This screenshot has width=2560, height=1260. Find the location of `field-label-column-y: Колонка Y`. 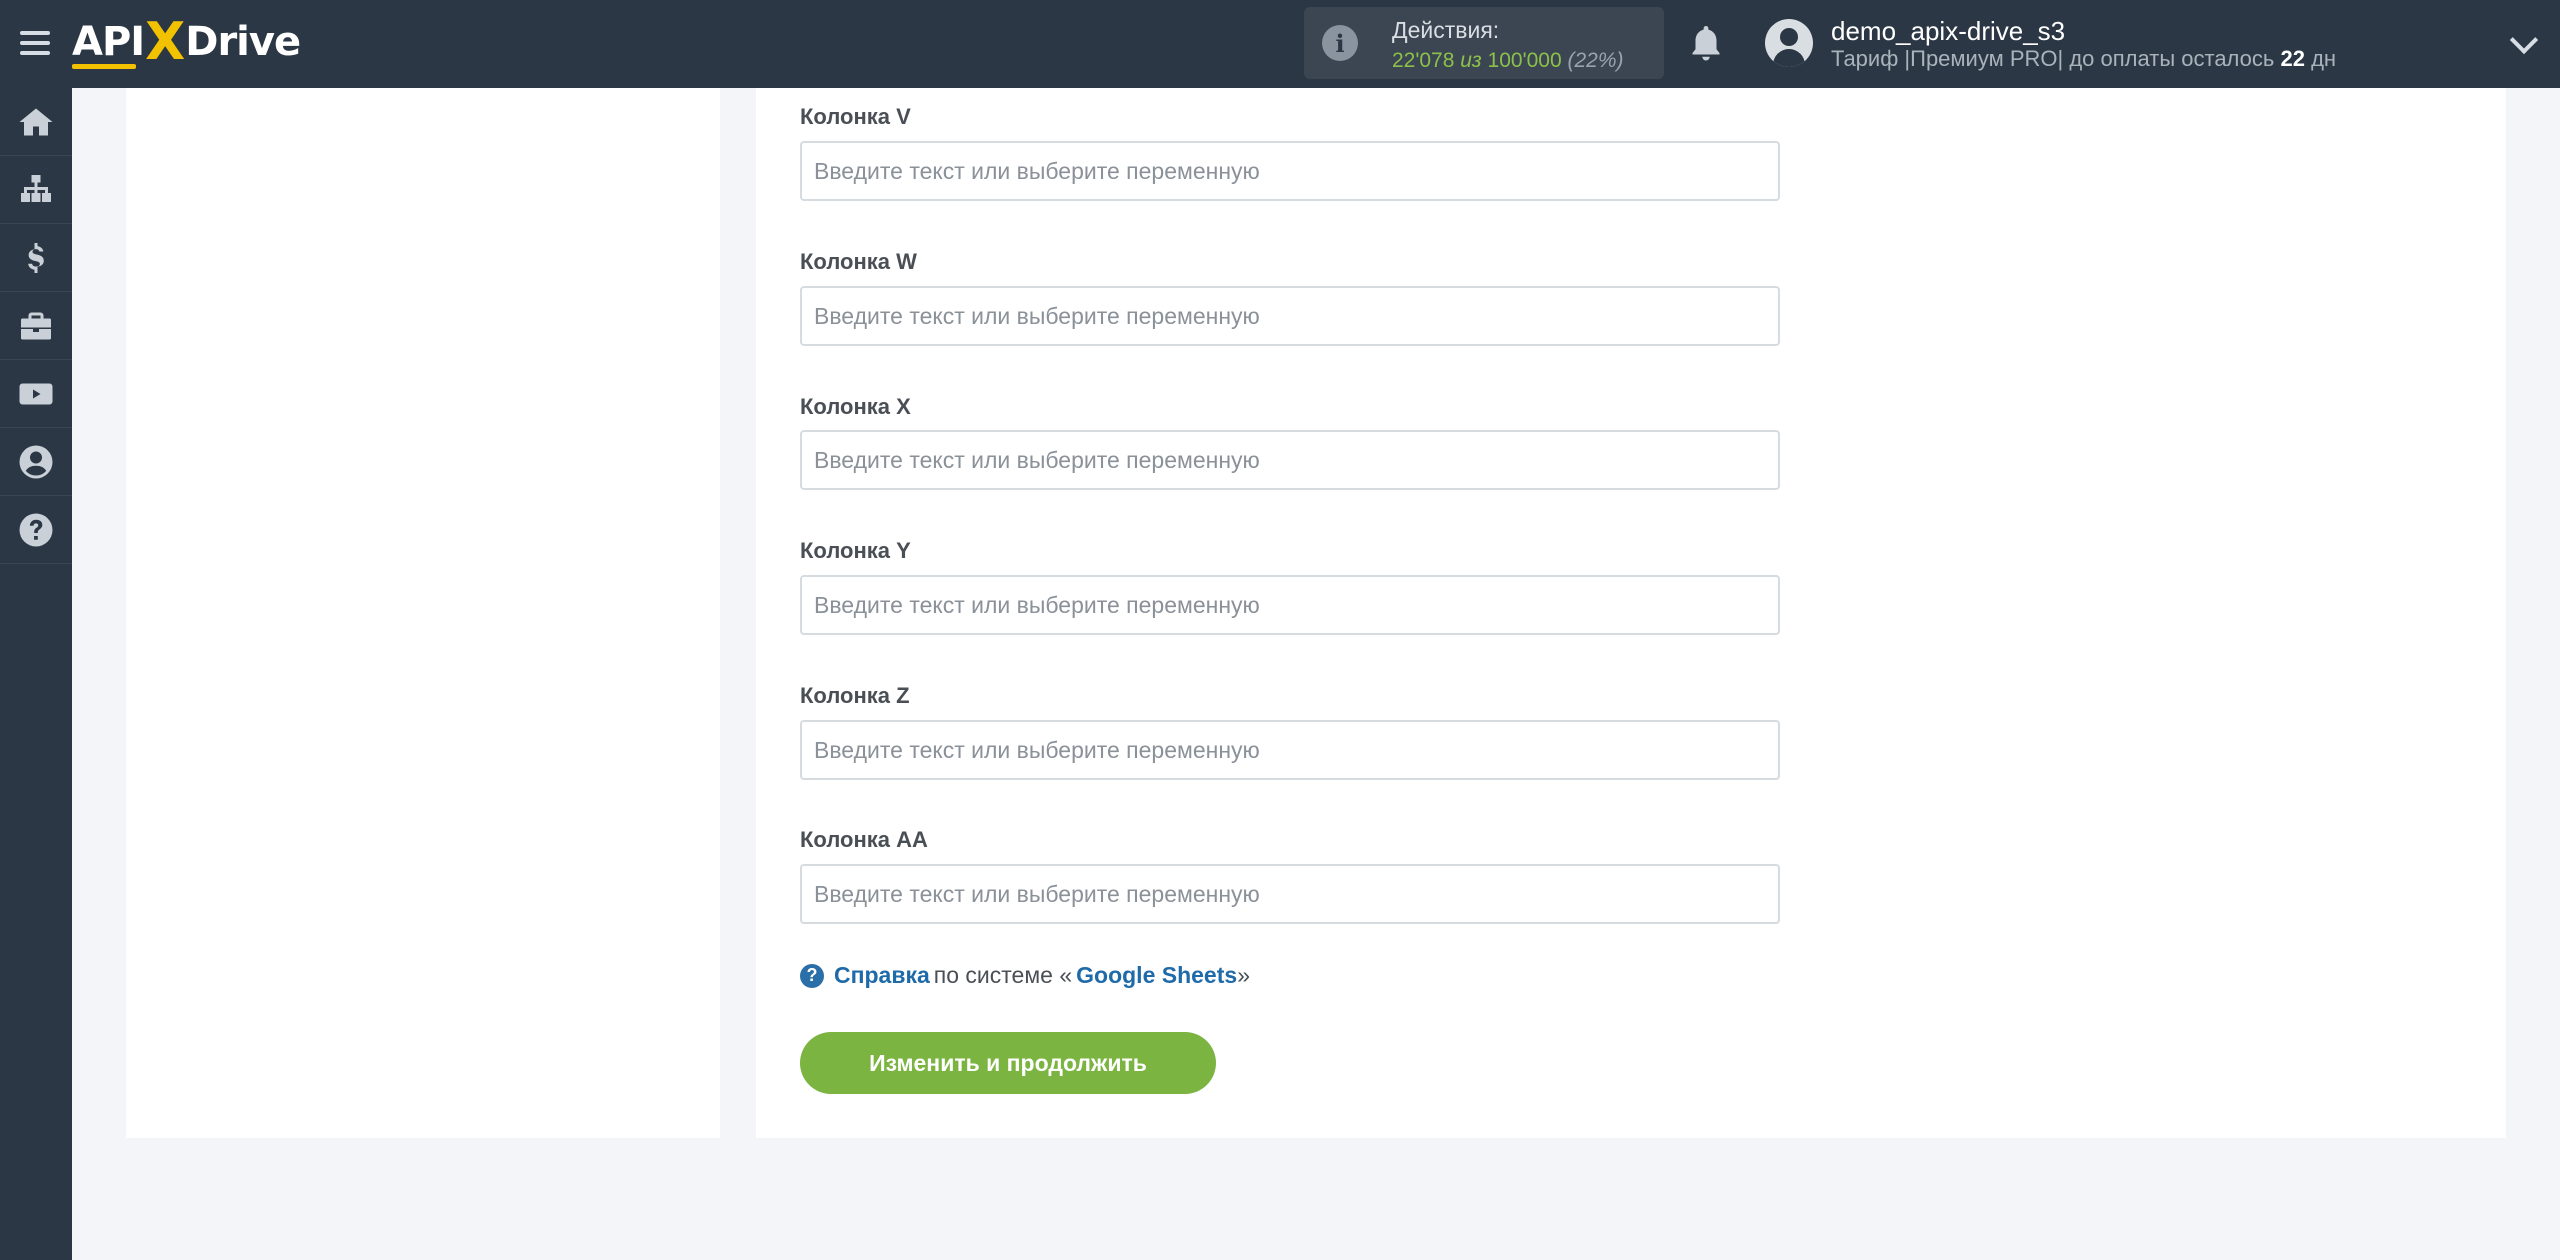

field-label-column-y: Колонка Y is located at coordinates (855, 550).